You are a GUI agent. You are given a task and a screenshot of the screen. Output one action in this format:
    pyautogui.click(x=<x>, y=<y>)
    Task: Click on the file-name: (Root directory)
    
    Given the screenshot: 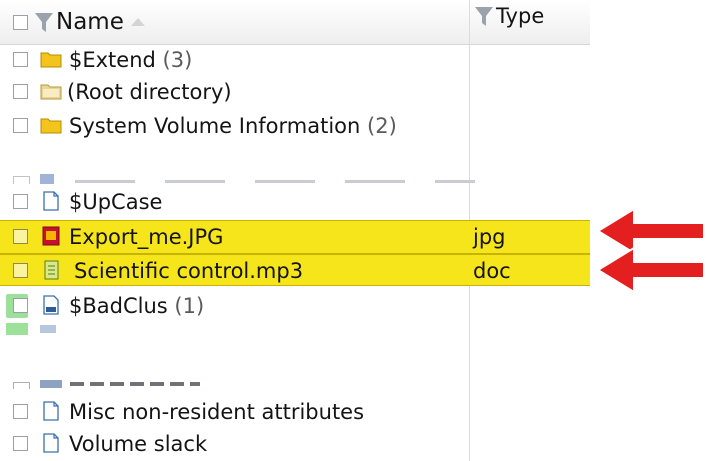 What is the action you would take?
    pyautogui.click(x=149, y=92)
    